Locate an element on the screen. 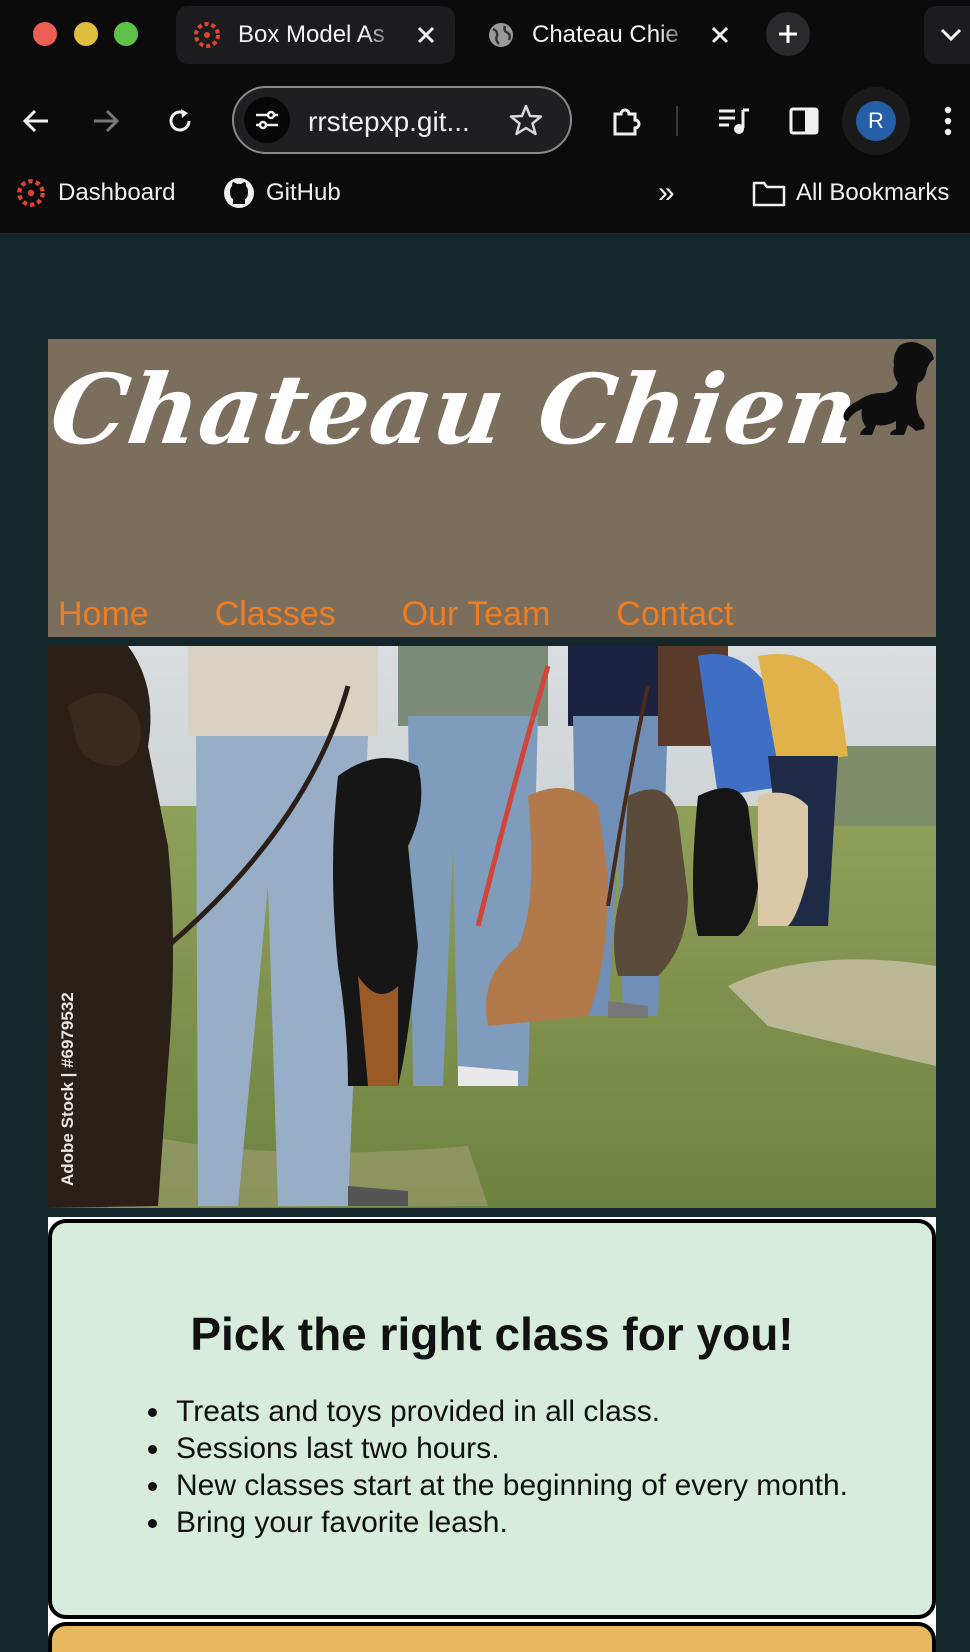 The height and width of the screenshot is (1652, 970). dog-silhouette-icon is located at coordinates (888, 388).